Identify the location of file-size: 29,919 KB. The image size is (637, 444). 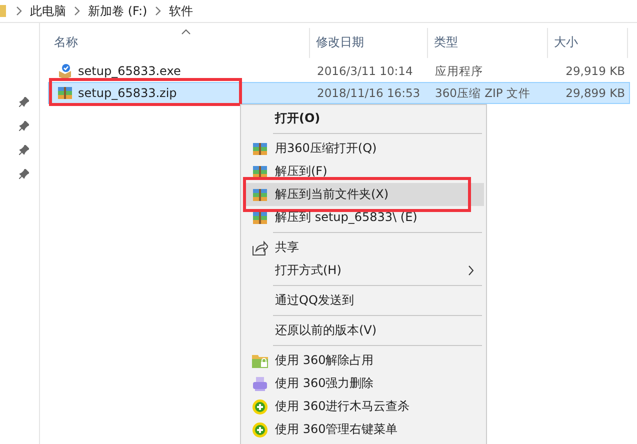
(595, 71).